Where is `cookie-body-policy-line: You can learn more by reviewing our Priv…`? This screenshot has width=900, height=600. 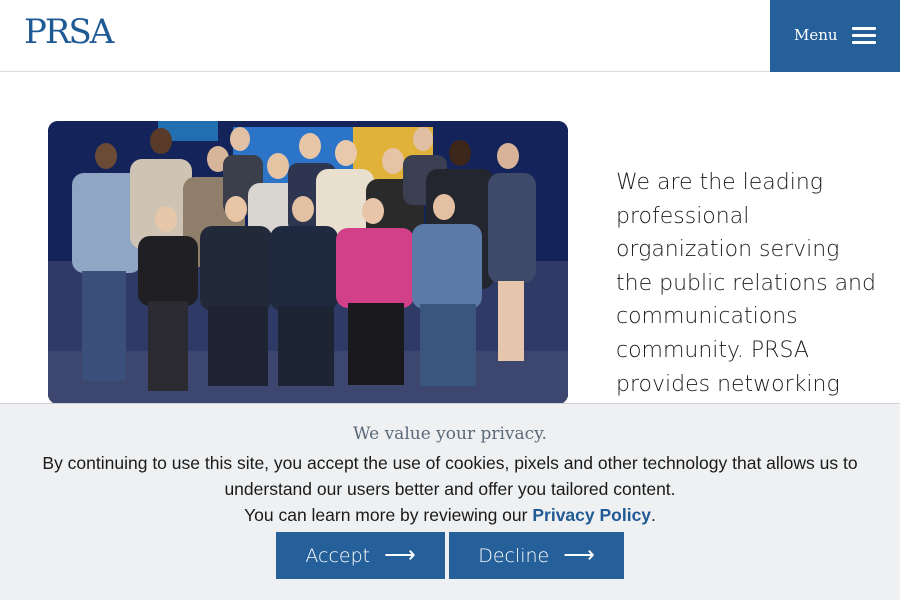 cookie-body-policy-line: You can learn more by reviewing our Priv… is located at coordinates (450, 515).